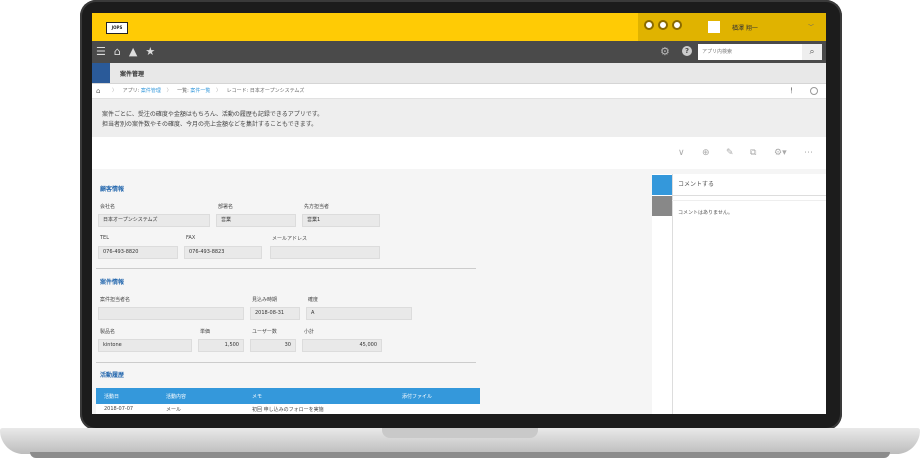 Image resolution: width=920 pixels, height=459 pixels. What do you see at coordinates (662, 206) in the screenshot?
I see `history-tab-icon` at bounding box center [662, 206].